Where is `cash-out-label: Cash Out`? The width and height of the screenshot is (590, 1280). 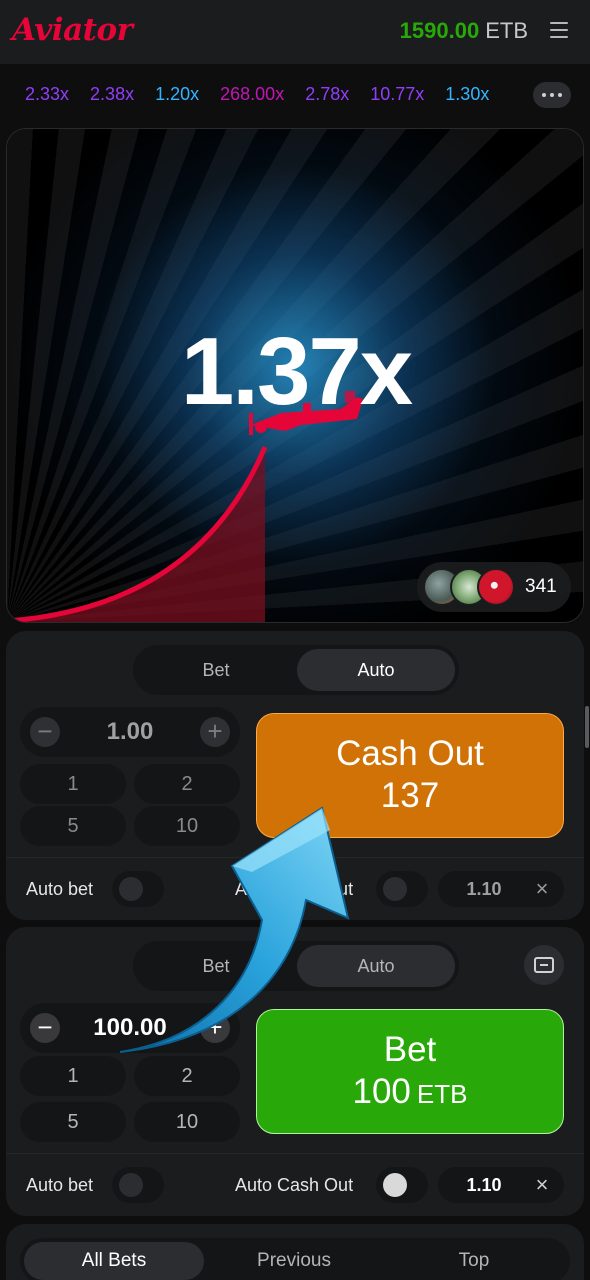 cash-out-label: Cash Out is located at coordinates (410, 753).